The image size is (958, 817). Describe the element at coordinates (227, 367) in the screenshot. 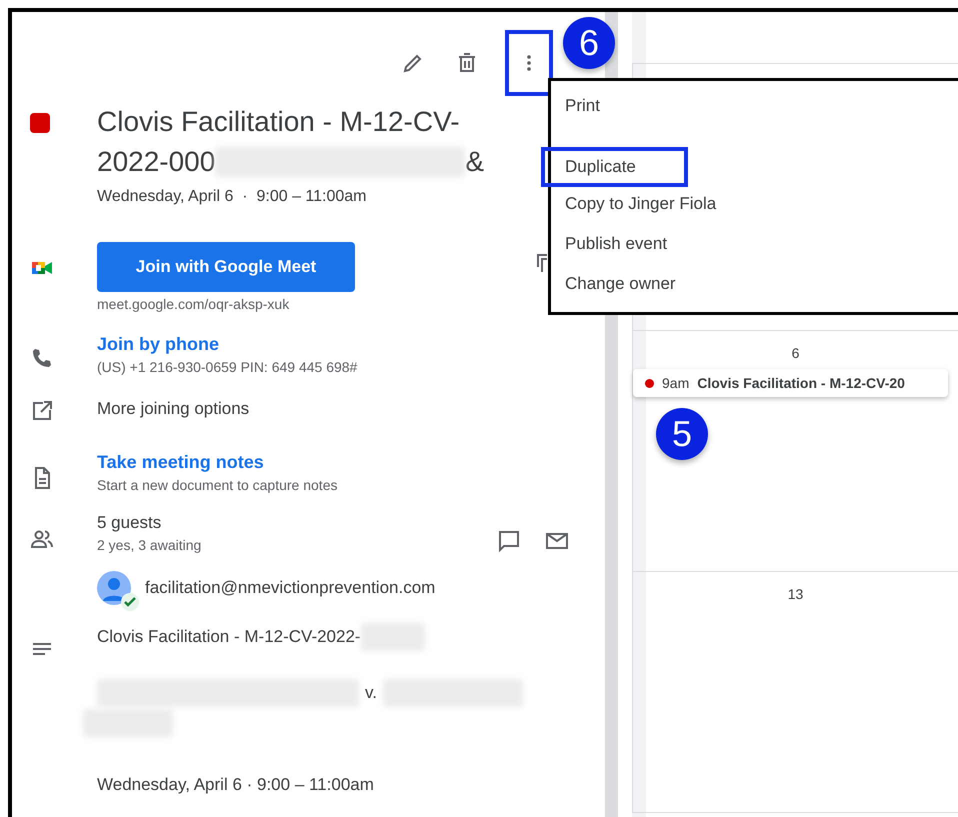

I see `phone-details: (US) +1 216-930-0659 PIN: 649 445 698#` at that location.